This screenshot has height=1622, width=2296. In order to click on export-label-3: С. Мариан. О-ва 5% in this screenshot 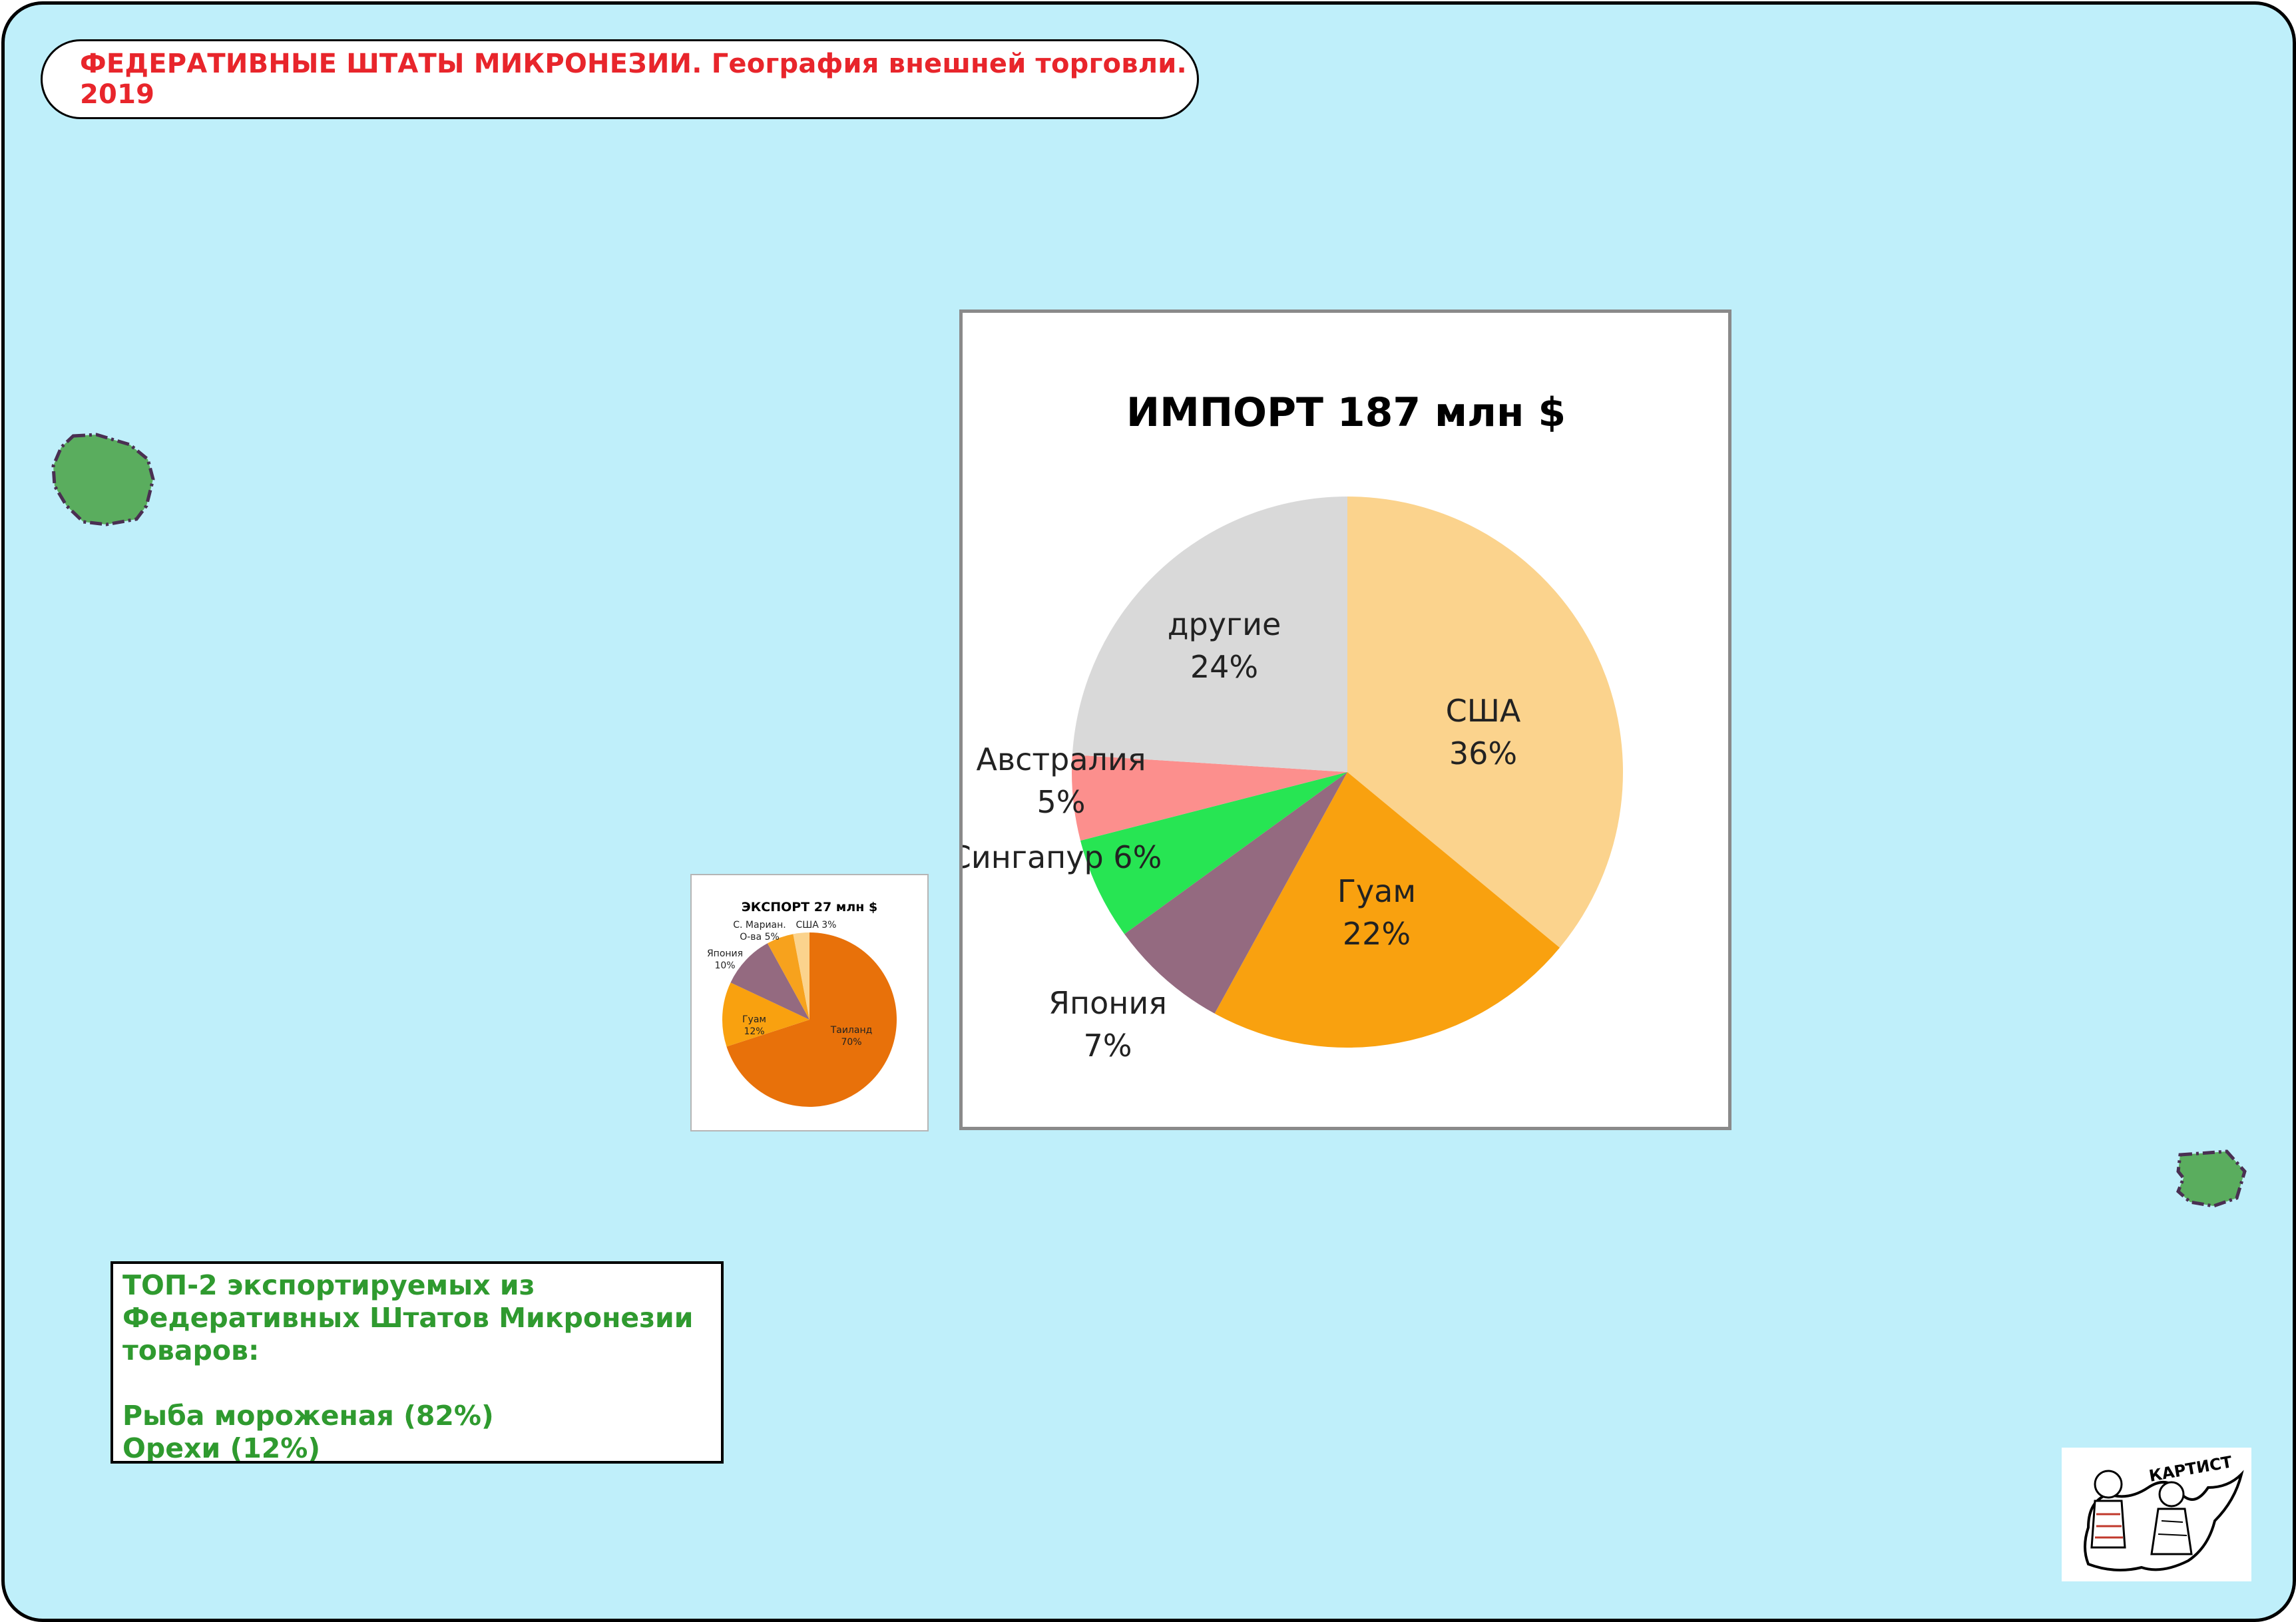, I will do `click(759, 931)`.